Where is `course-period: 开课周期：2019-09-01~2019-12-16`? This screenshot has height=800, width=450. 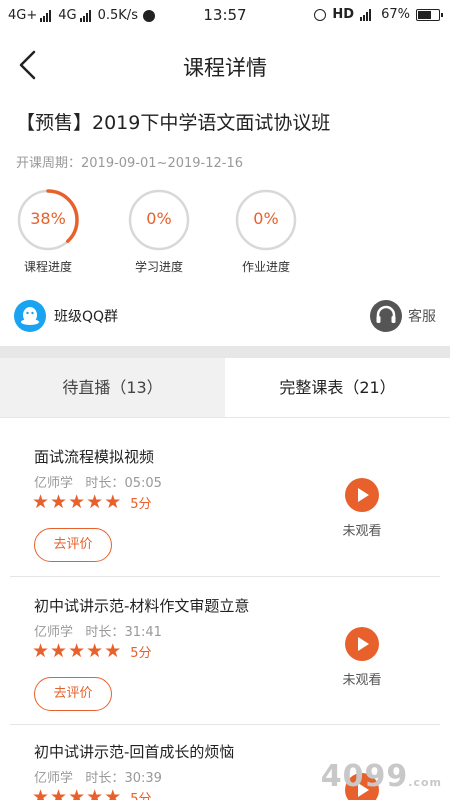
course-period: 开课周期：2019-09-01~2019-12-16 is located at coordinates (129, 163).